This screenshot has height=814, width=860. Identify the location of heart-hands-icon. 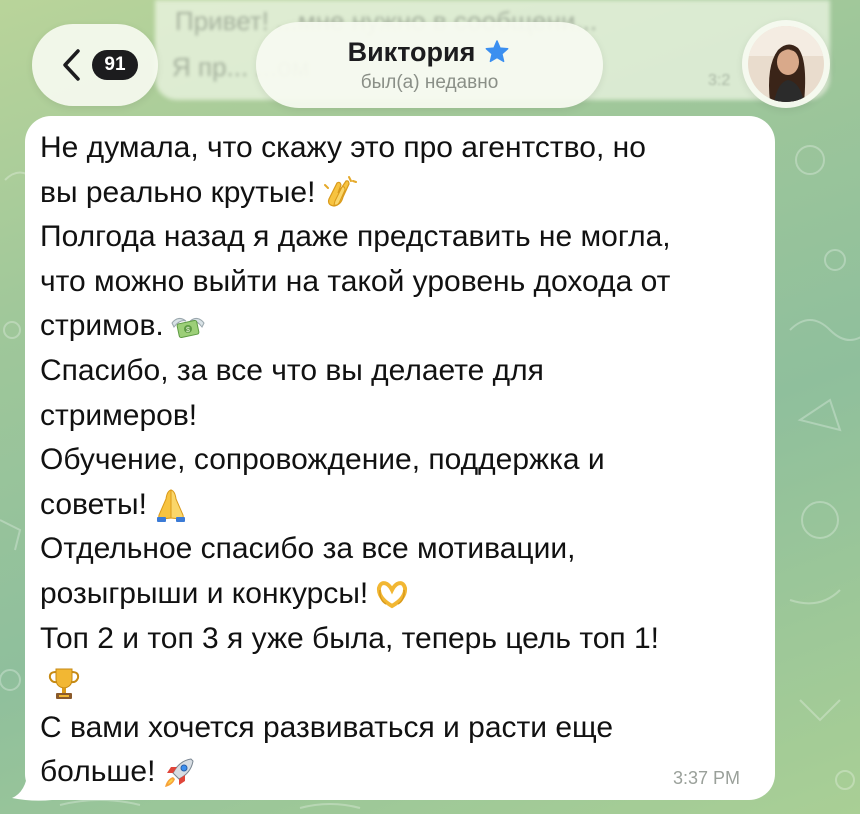
(392, 594).